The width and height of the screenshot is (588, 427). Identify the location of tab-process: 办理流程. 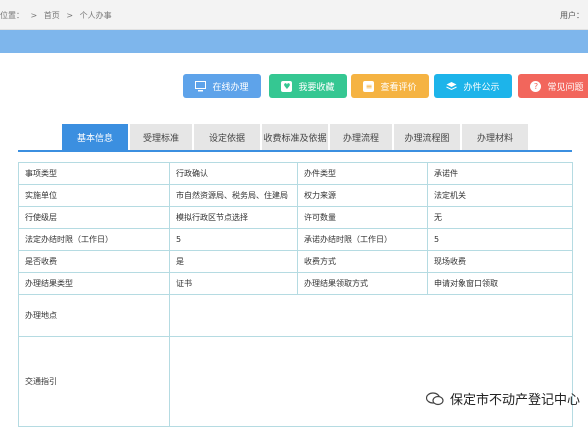
(361, 137).